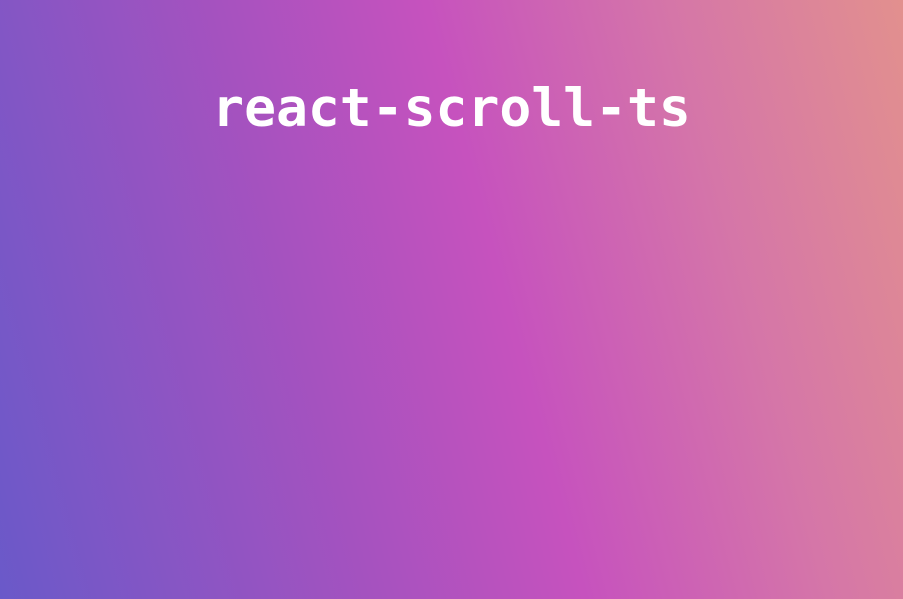 The width and height of the screenshot is (903, 599). Describe the element at coordinates (451, 108) in the screenshot. I see `page-title: react-scroll-ts` at that location.